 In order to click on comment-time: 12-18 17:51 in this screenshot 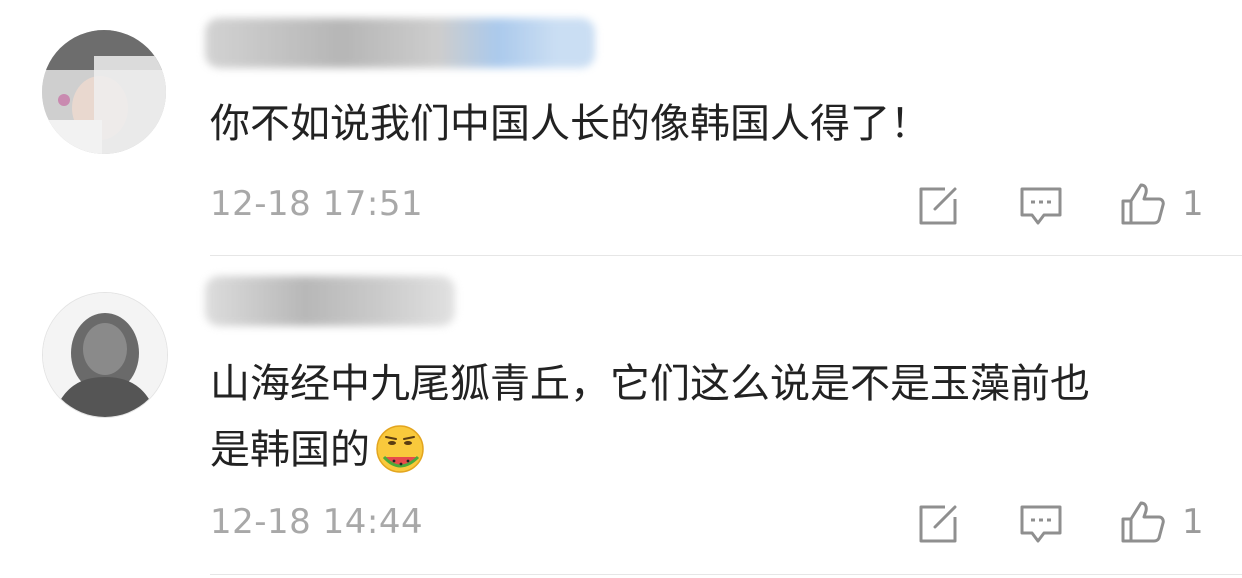, I will do `click(317, 204)`.